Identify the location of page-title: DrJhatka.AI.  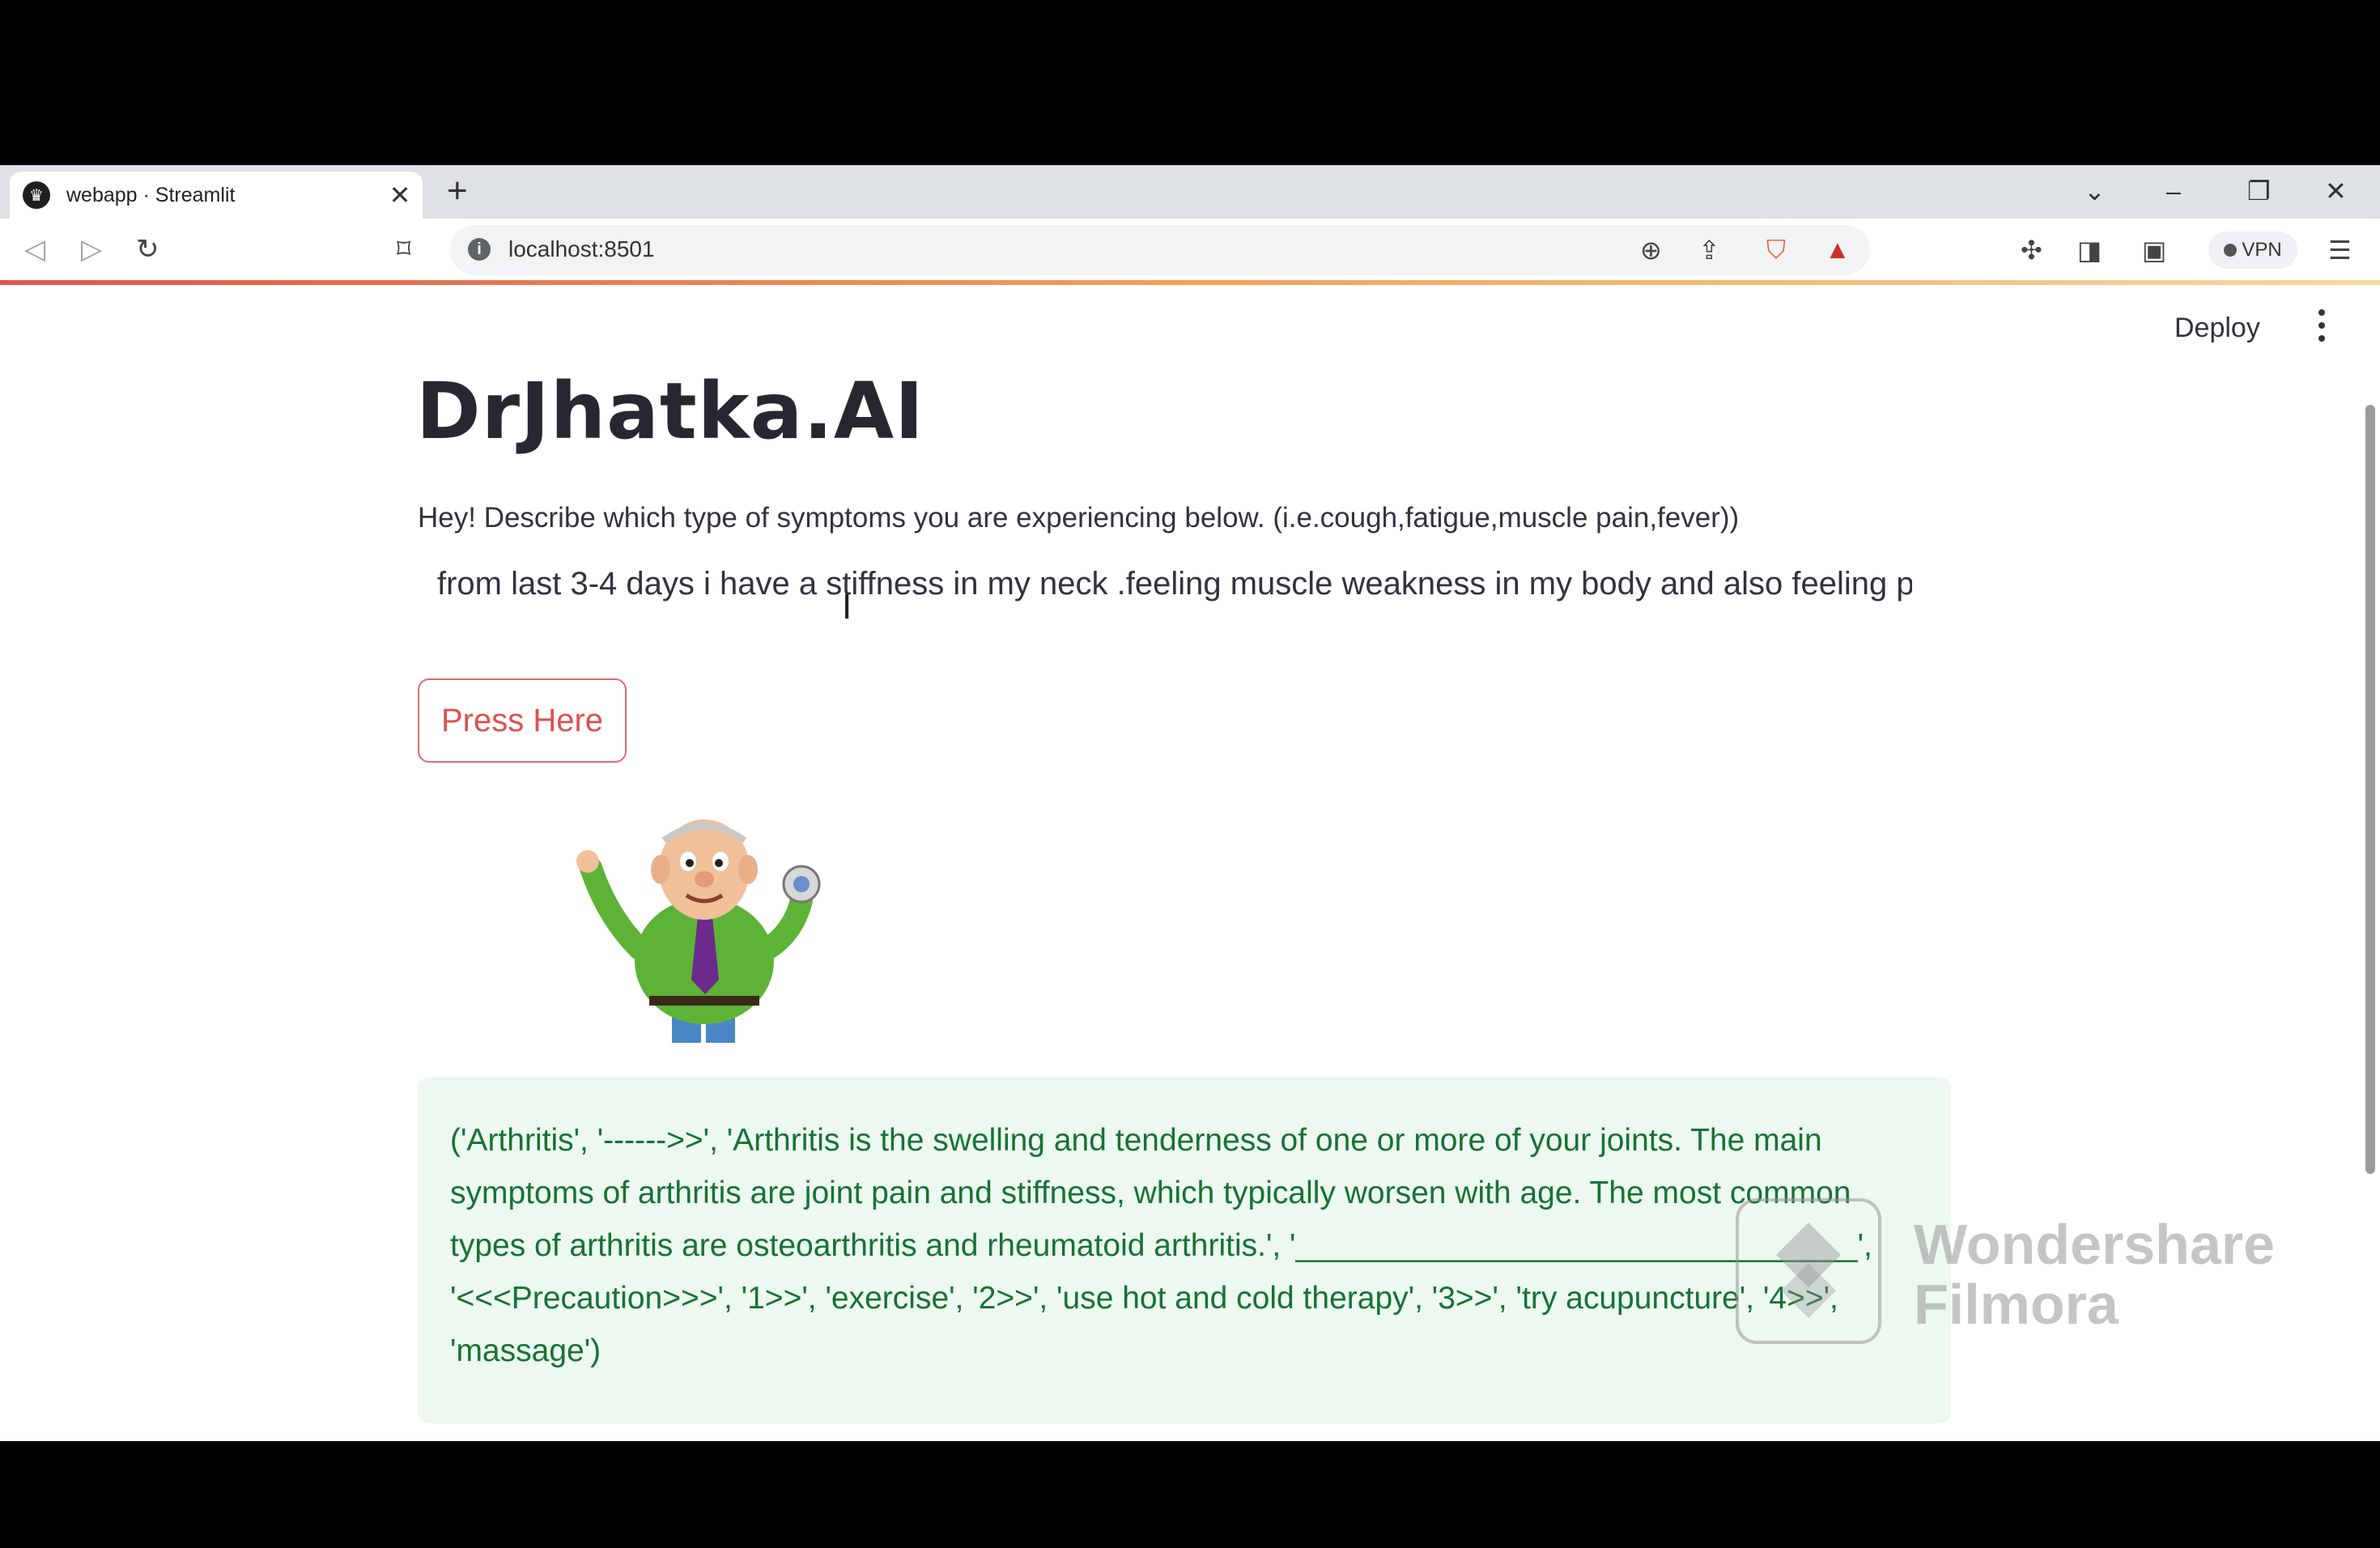
(670, 411).